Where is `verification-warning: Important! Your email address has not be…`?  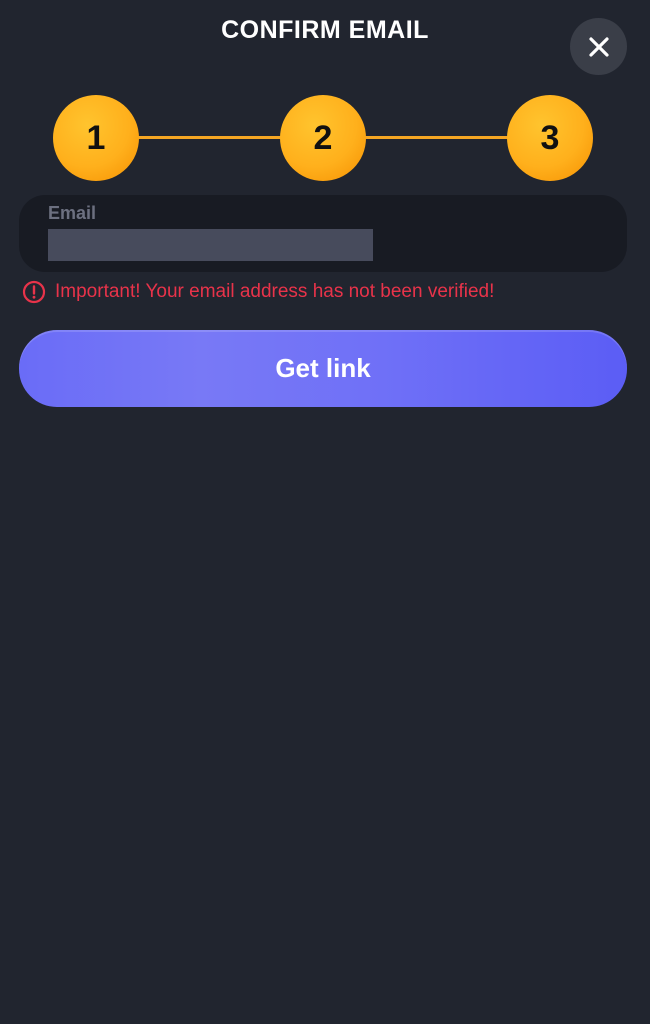 verification-warning: Important! Your email address has not be… is located at coordinates (258, 292).